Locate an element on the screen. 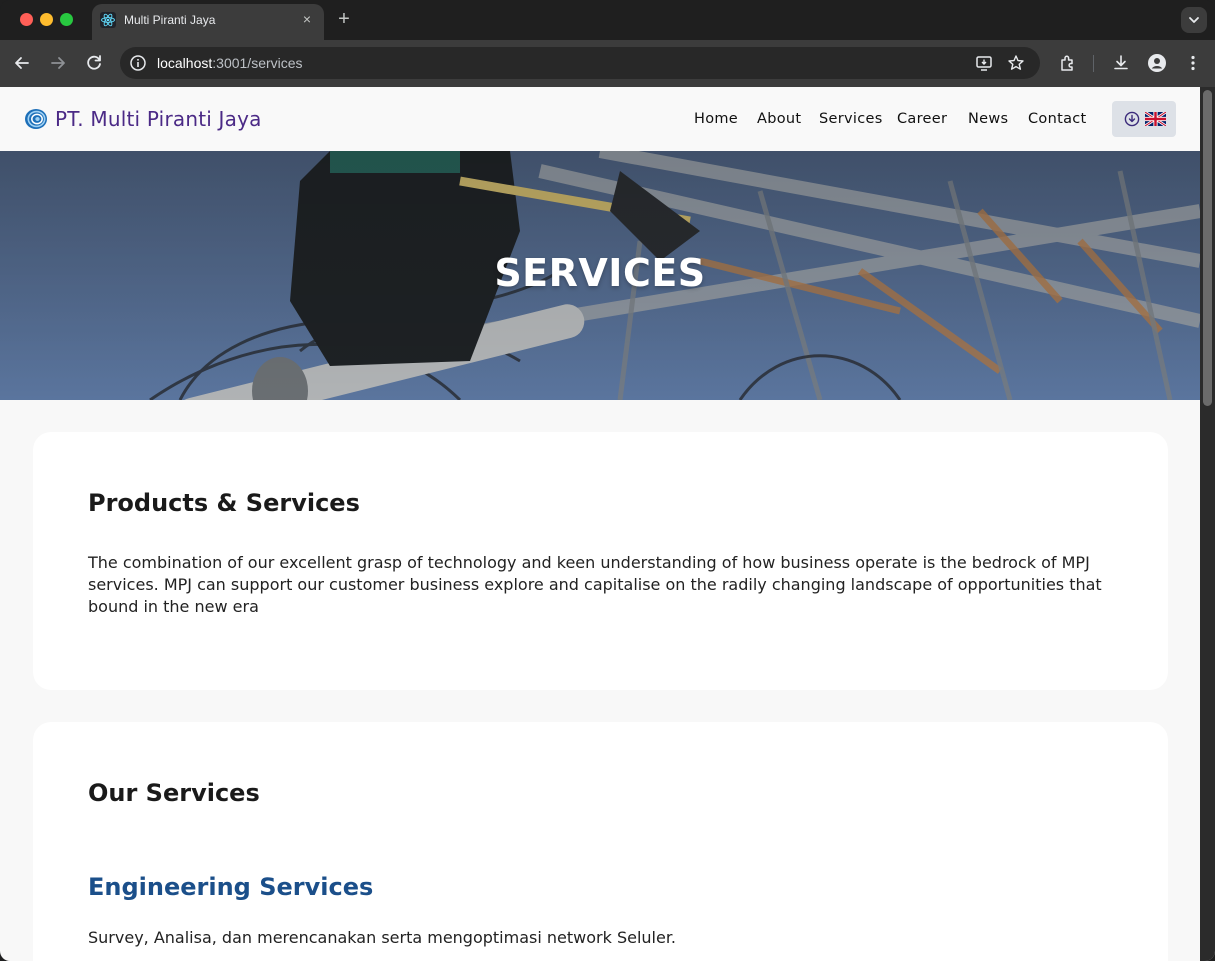  reload-icon is located at coordinates (94, 63).